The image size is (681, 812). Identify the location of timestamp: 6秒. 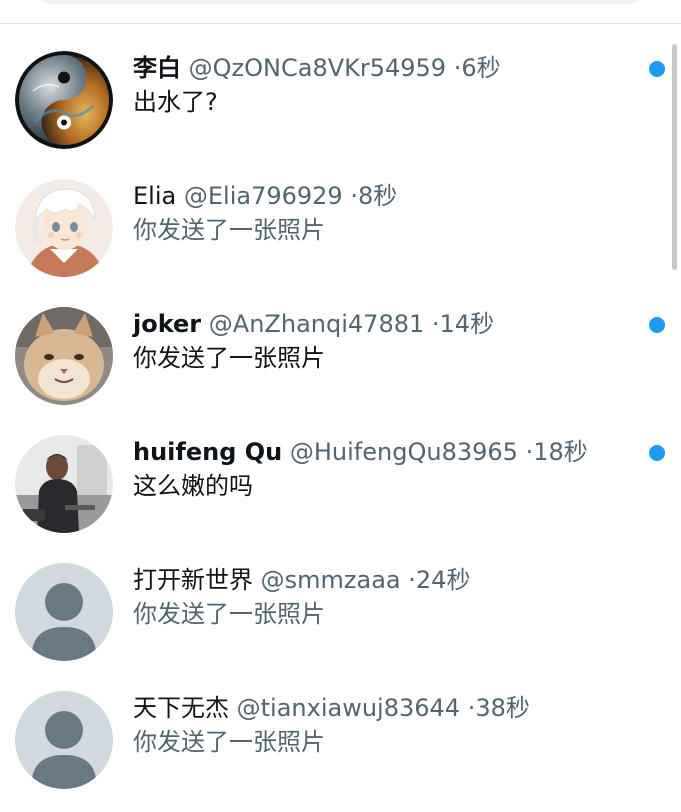
(481, 68).